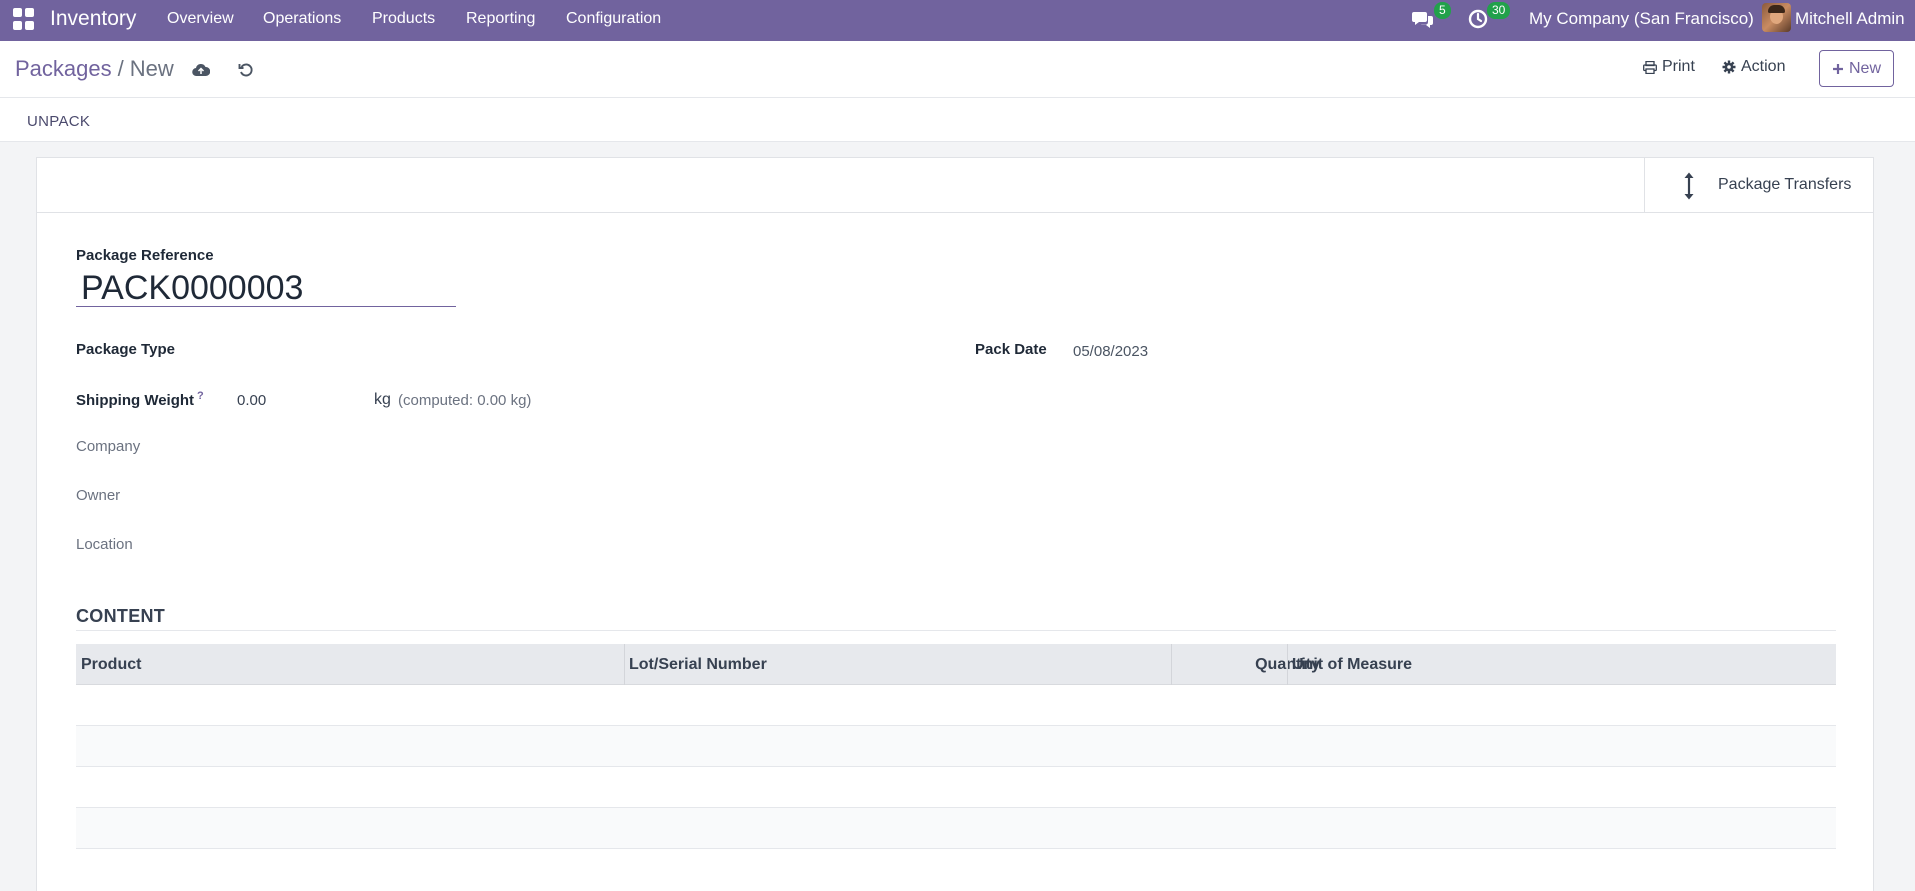  What do you see at coordinates (382, 399) in the screenshot?
I see `weight-unit: kg` at bounding box center [382, 399].